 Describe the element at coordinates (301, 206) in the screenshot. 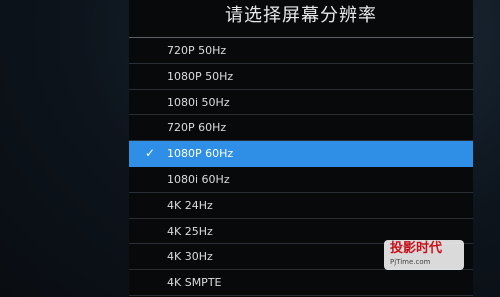

I see `option-4k-24hz: 4K 24Hz` at that location.